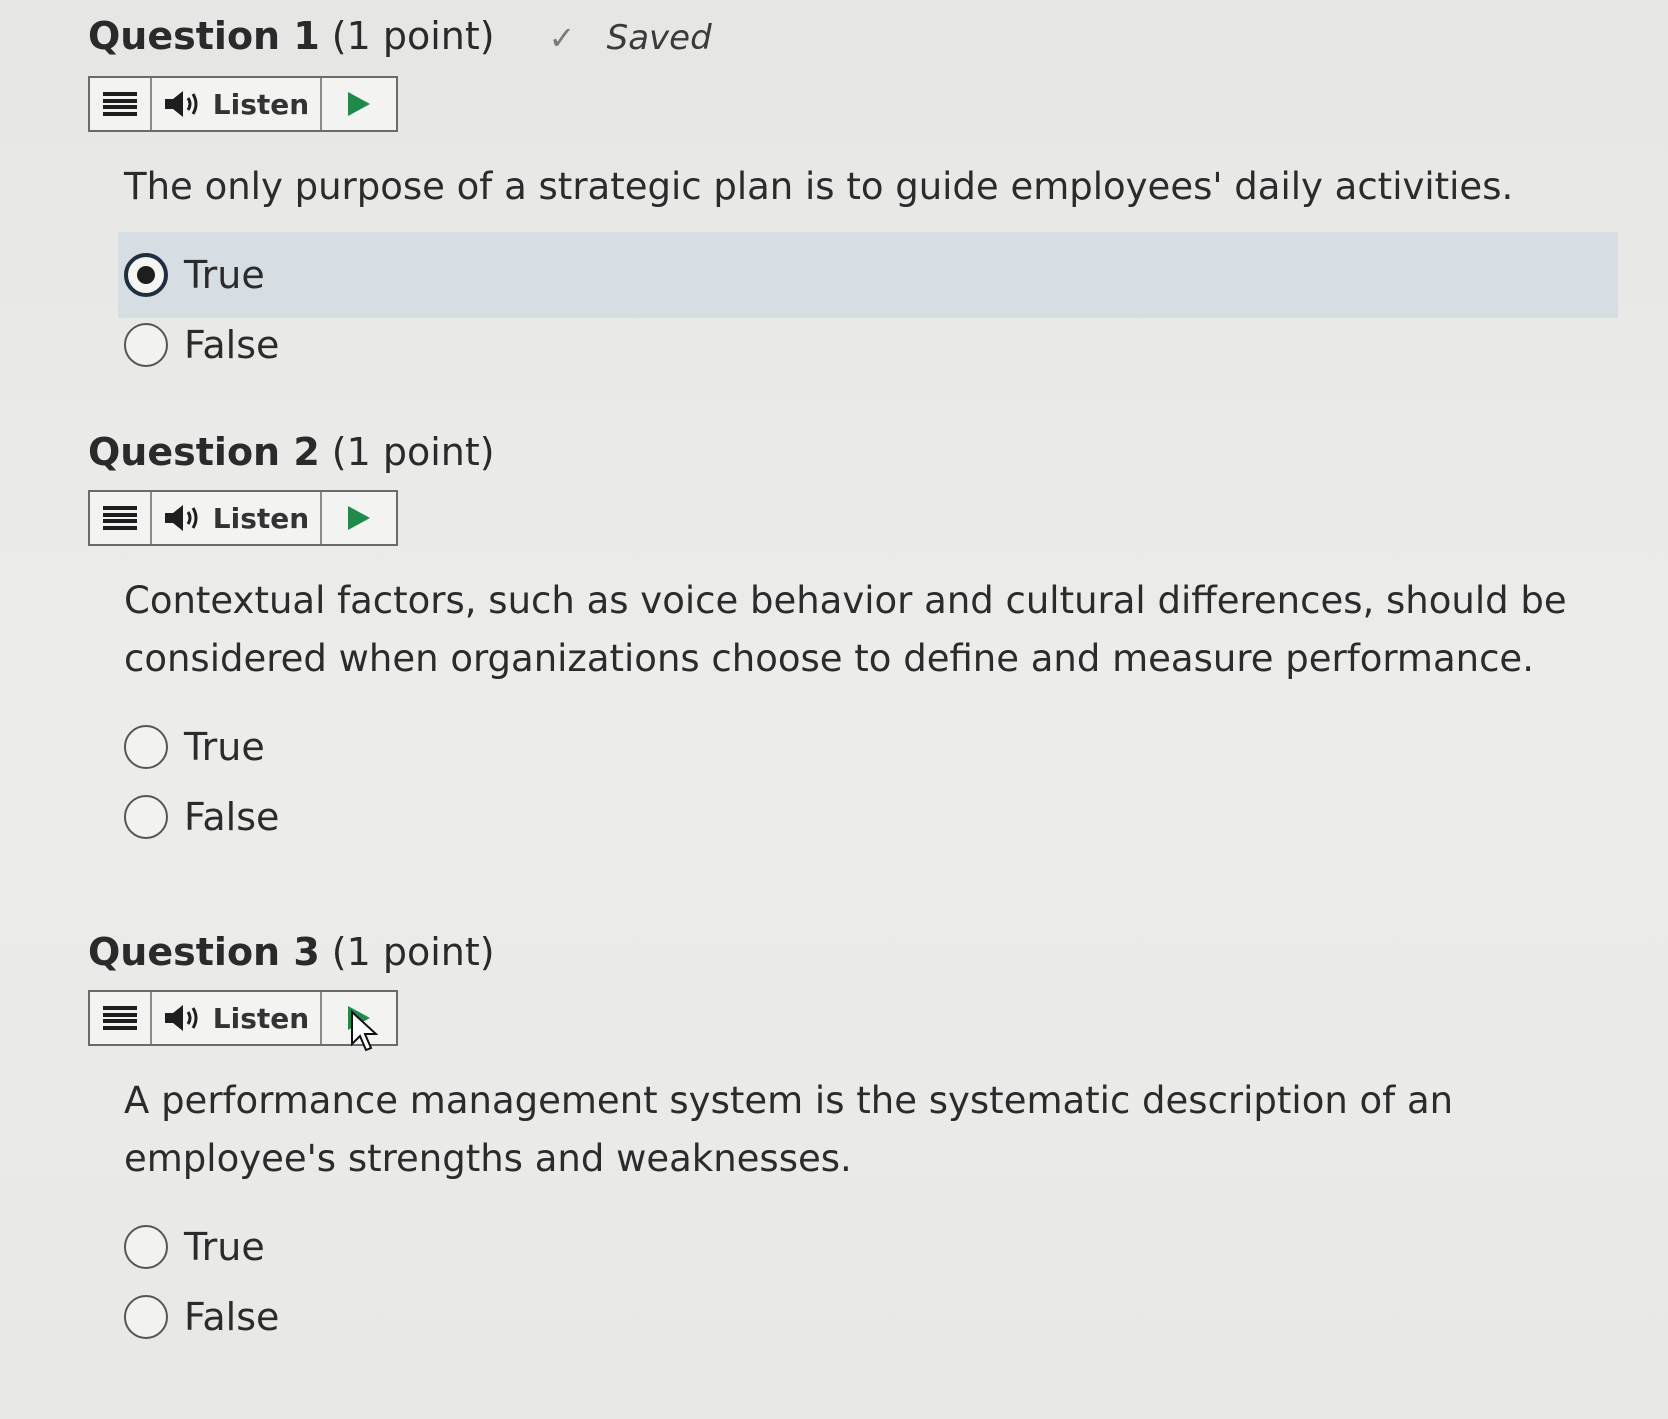  Describe the element at coordinates (364, 1031) in the screenshot. I see `mouse-cursor-icon` at that location.